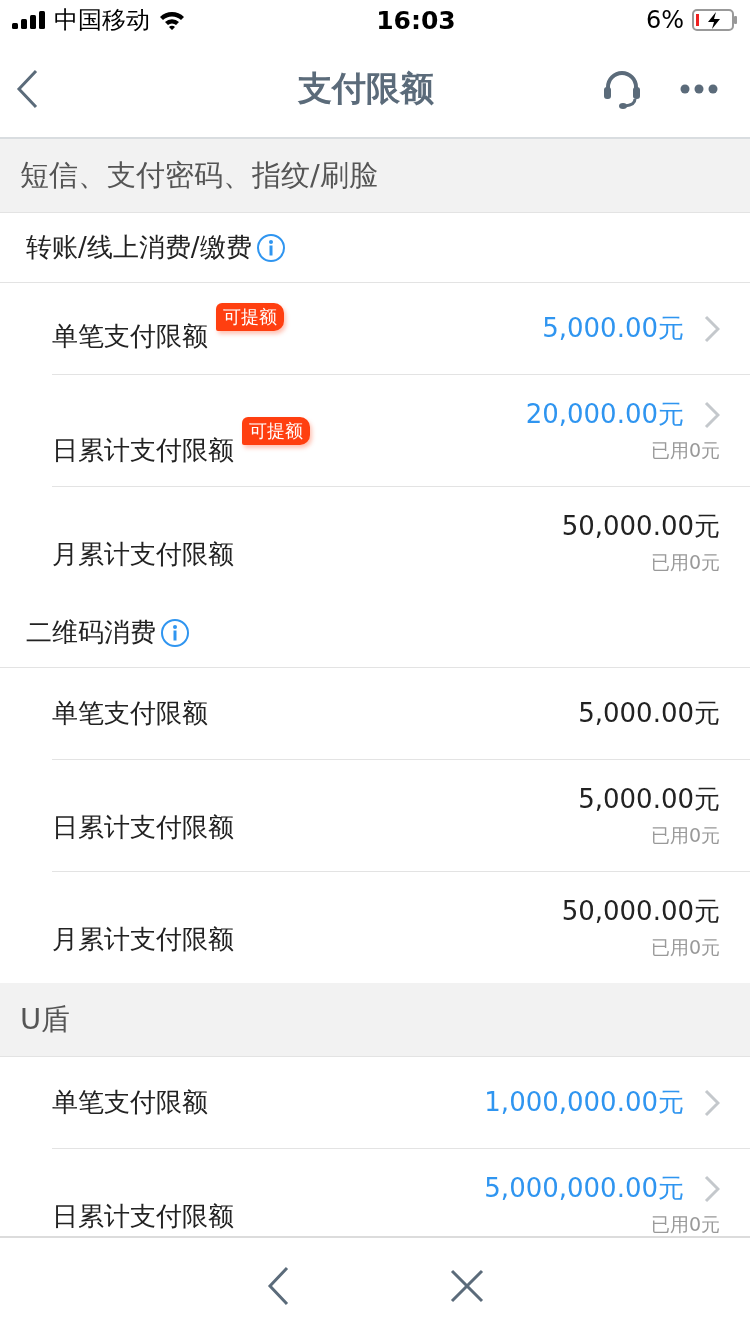 Image resolution: width=750 pixels, height=1334 pixels. I want to click on page-title: 支付限额, so click(366, 88).